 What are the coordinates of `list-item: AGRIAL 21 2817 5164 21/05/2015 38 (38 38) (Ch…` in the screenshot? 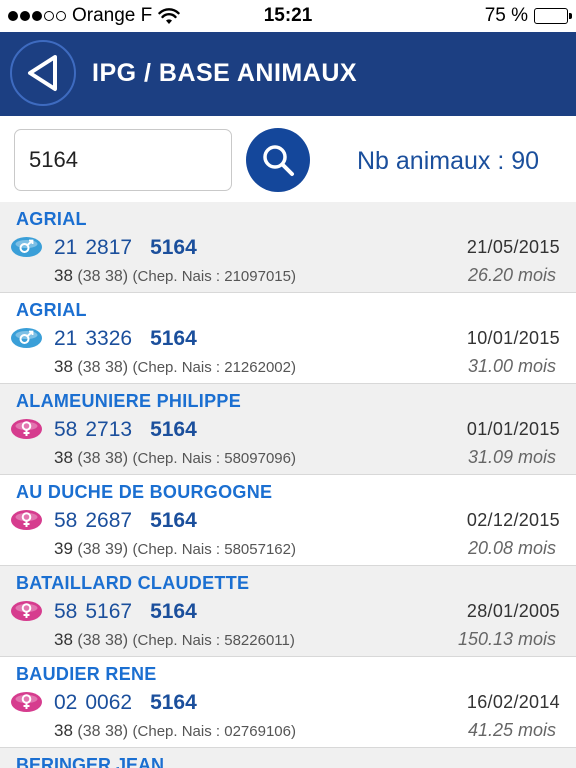 It's located at (288, 247).